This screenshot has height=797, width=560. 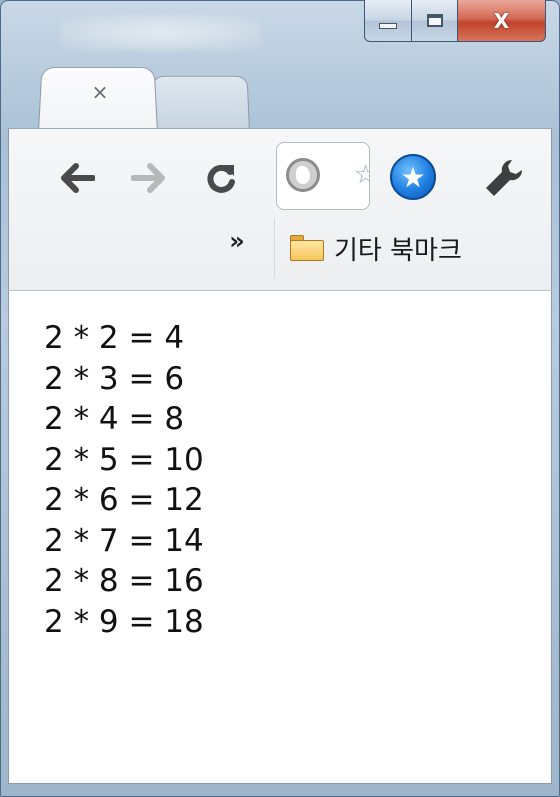 What do you see at coordinates (124, 581) in the screenshot?
I see `table-line: 2 * 8 = 16` at bounding box center [124, 581].